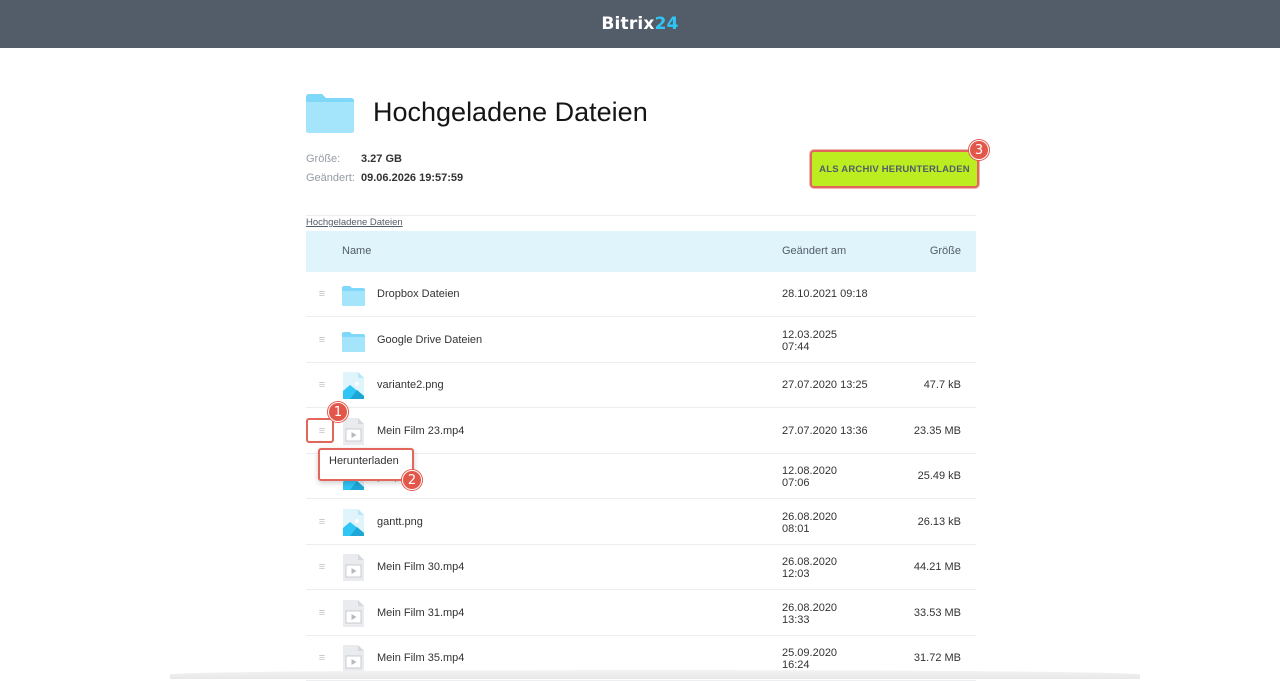  Describe the element at coordinates (510, 112) in the screenshot. I see `page-title: Hochgeladene Dateien` at that location.